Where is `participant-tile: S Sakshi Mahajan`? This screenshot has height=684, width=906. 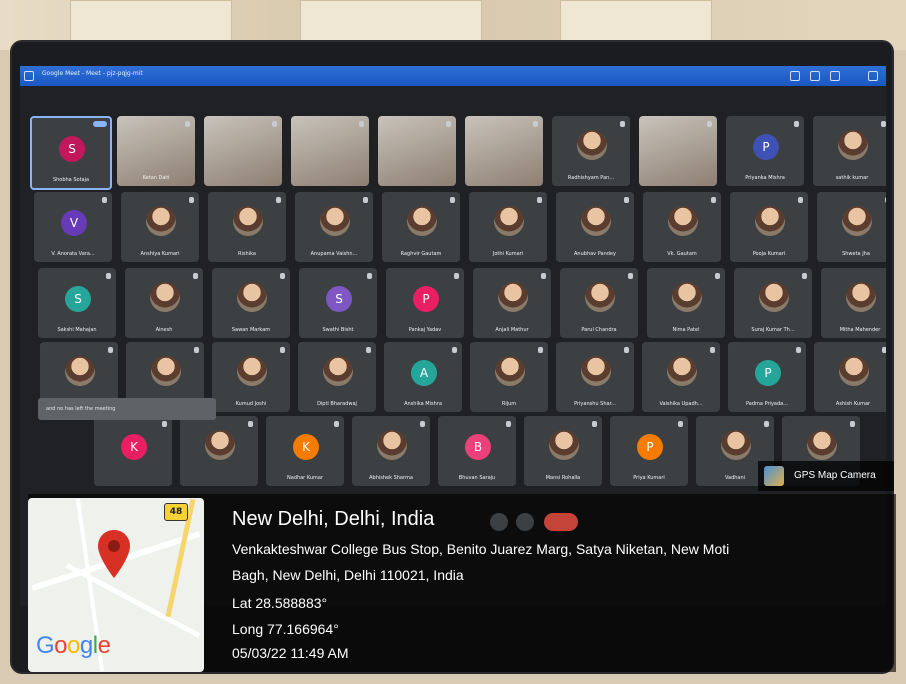
participant-tile: S Sakshi Mahajan is located at coordinates (77, 303).